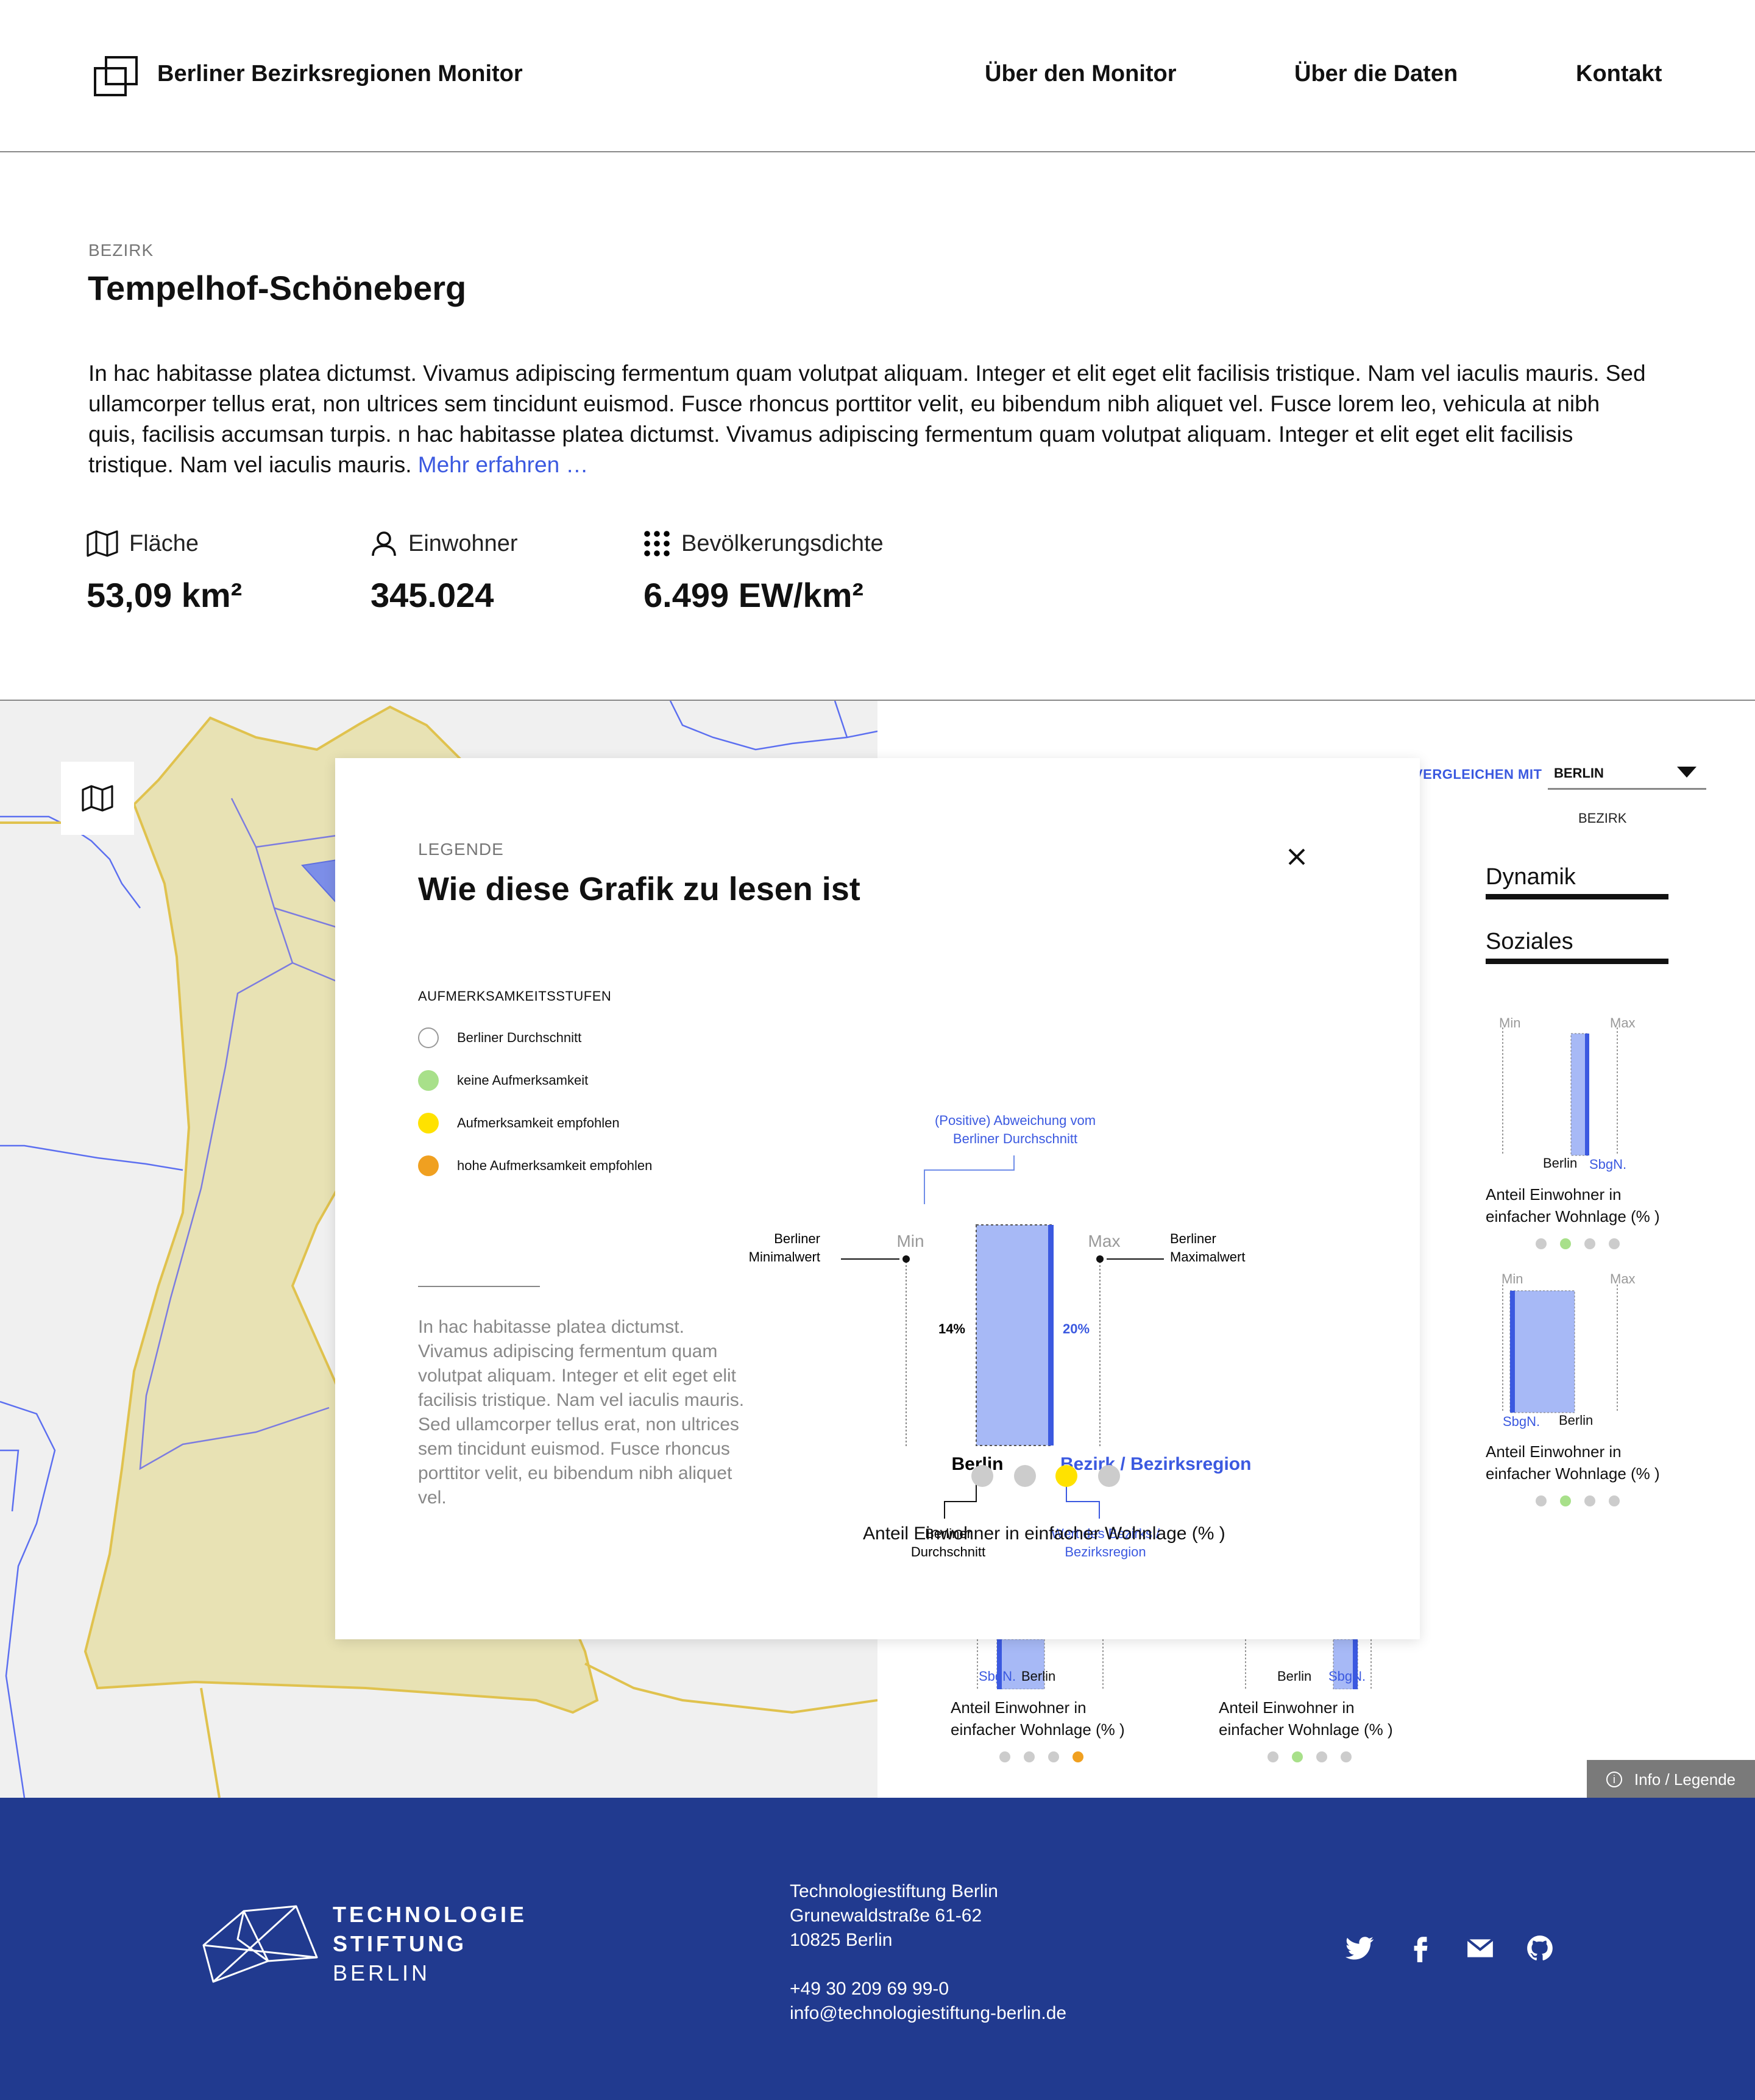 Image resolution: width=1755 pixels, height=2100 pixels. Describe the element at coordinates (1686, 772) in the screenshot. I see `caret-down-icon` at that location.